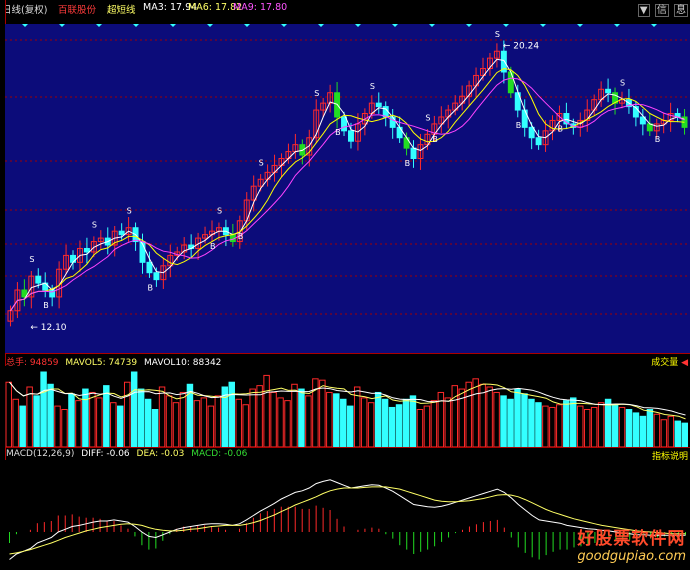  Describe the element at coordinates (521, 46) in the screenshot. I see `high-price-label: ← 20.24` at that location.